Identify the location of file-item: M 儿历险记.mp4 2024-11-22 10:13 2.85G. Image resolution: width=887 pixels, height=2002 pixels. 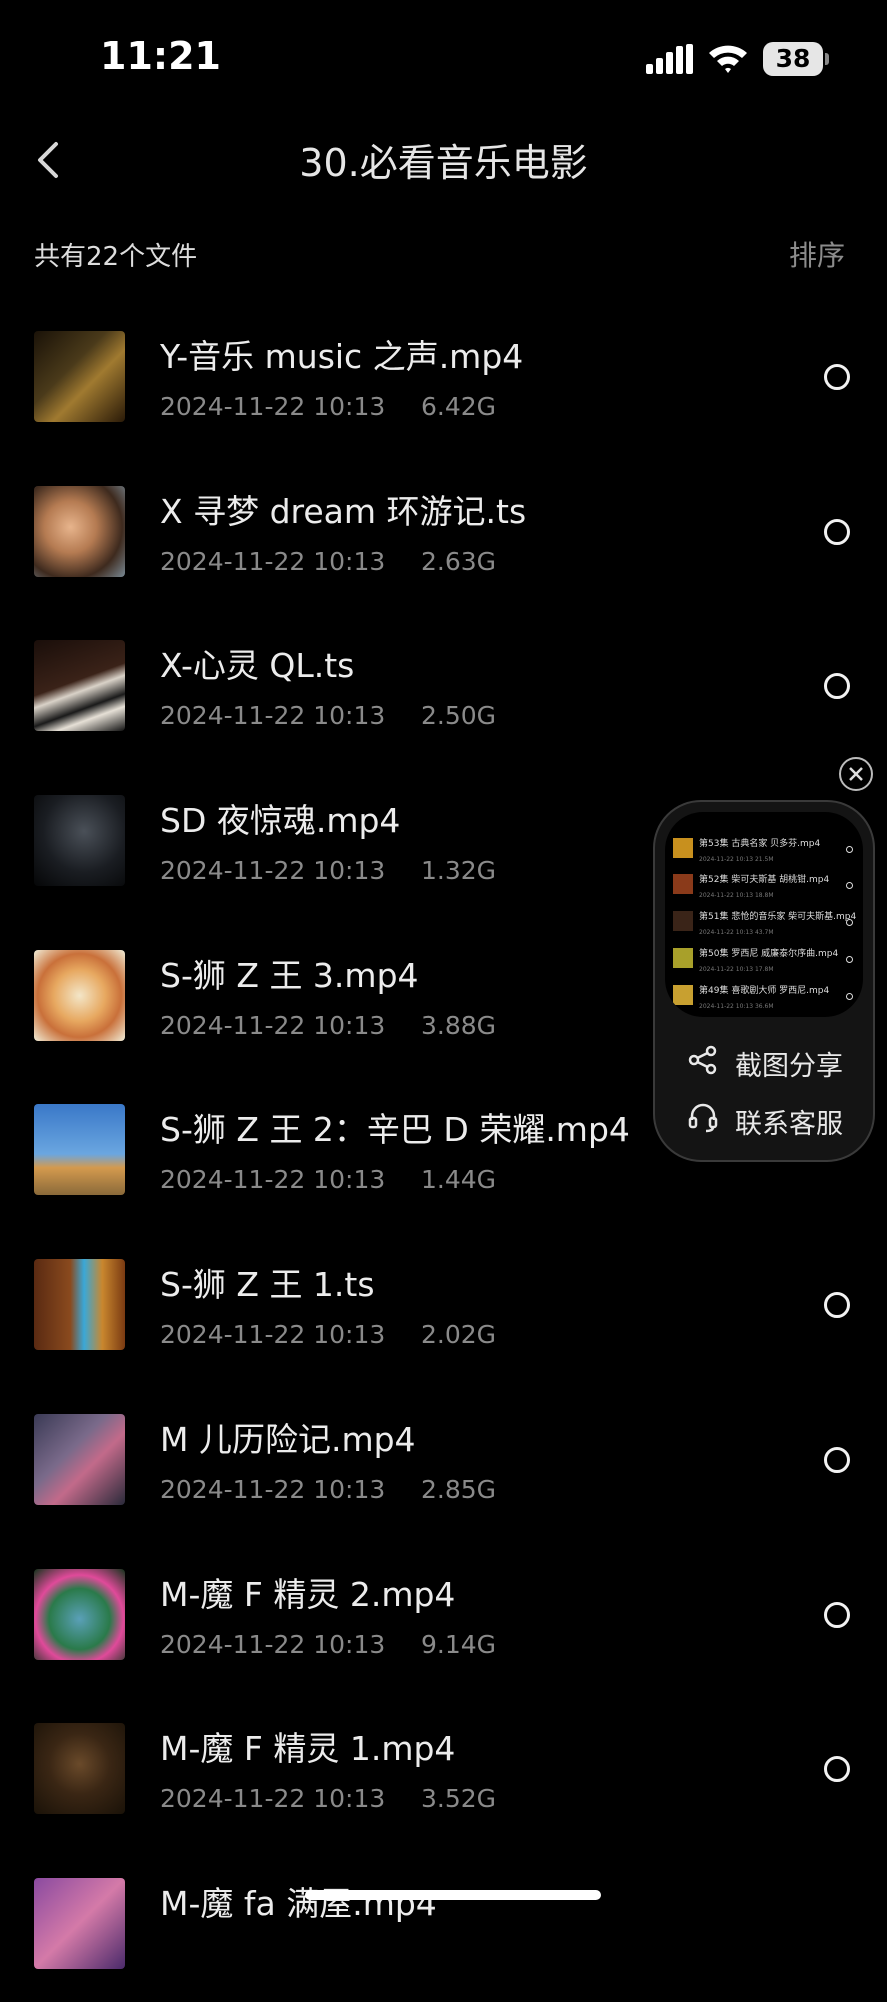
(443, 1460).